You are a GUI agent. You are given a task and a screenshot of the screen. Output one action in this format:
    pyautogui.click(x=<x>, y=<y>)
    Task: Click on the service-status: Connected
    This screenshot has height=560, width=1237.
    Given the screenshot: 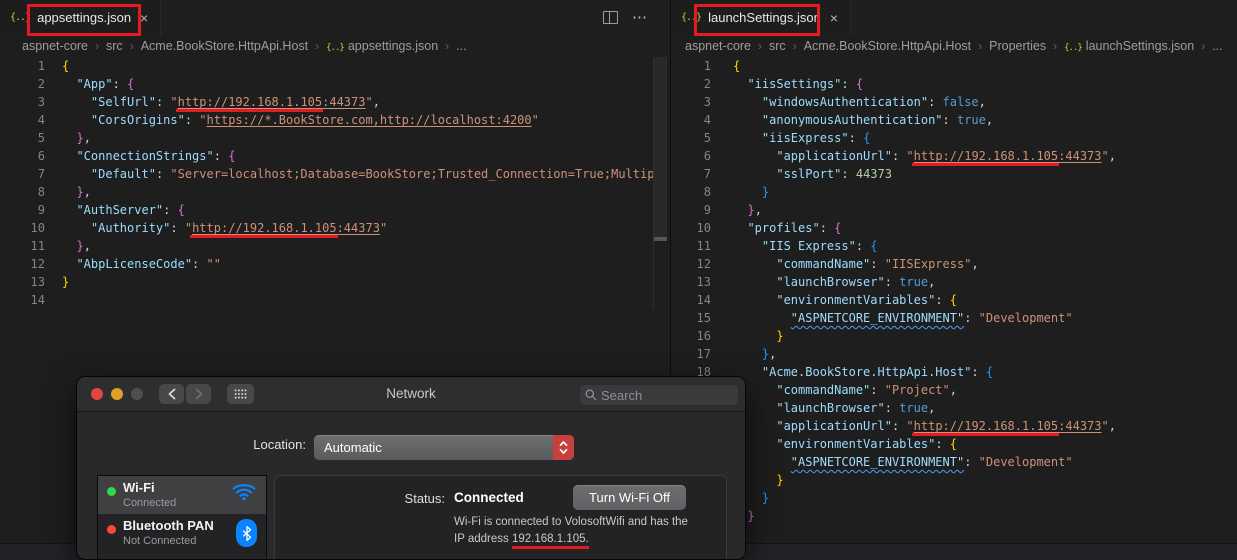 What is the action you would take?
    pyautogui.click(x=150, y=503)
    